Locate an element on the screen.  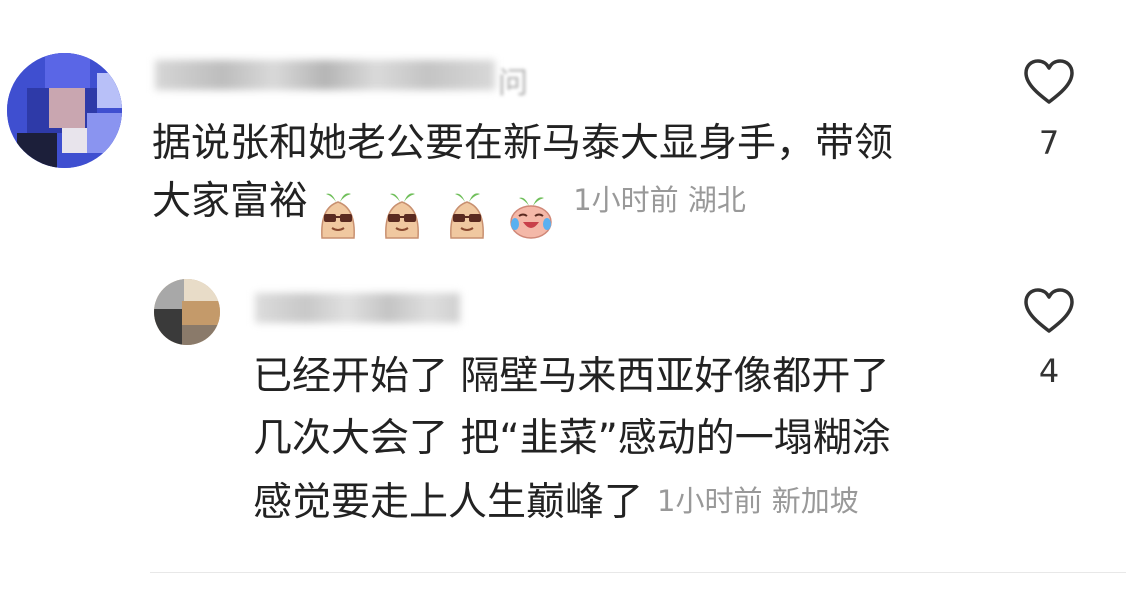
comment-body: 据说张和她老公要在新马泰大显身手，带领 大家富裕 1小时前 湖北 is located at coordinates (522, 178).